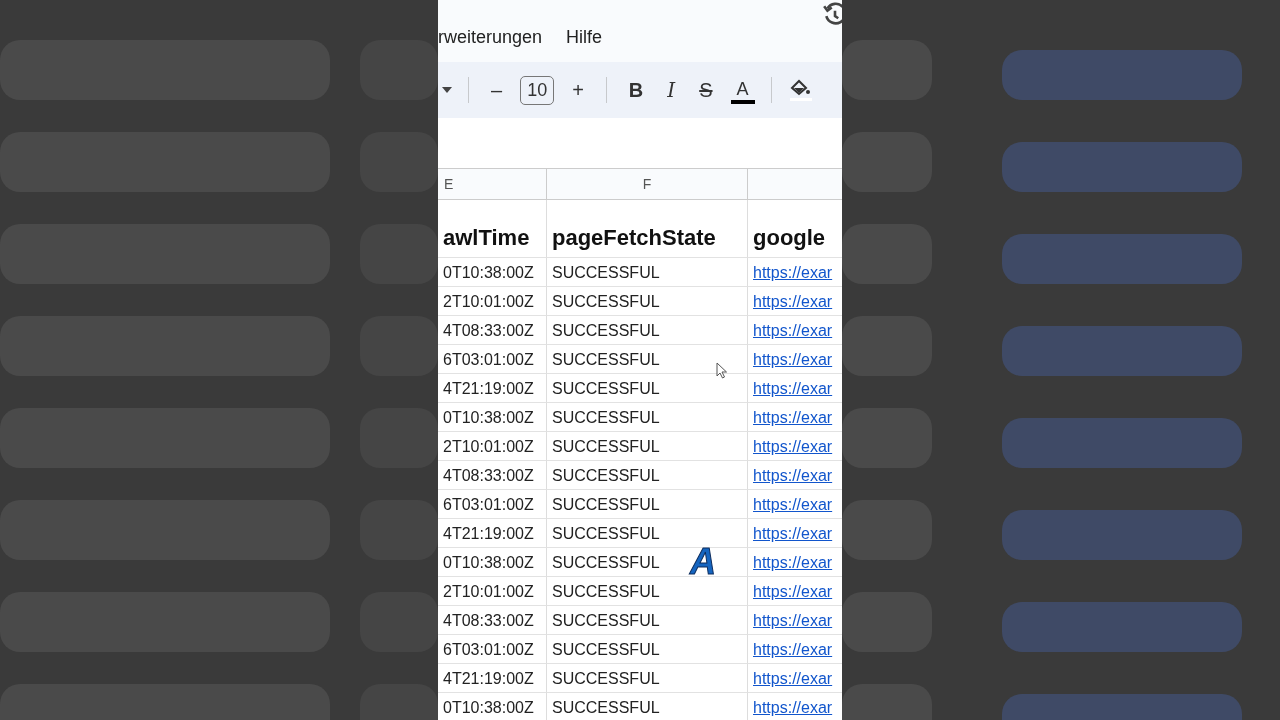 This screenshot has width=1280, height=720. Describe the element at coordinates (800, 90) in the screenshot. I see `fill-color-icon` at that location.